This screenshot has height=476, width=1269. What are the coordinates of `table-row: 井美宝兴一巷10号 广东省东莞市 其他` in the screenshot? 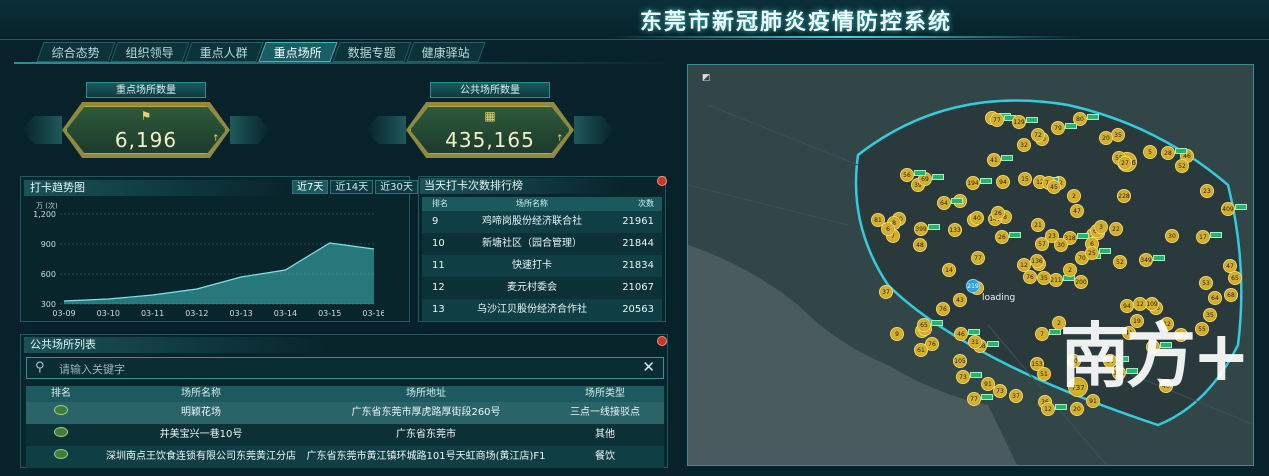 It's located at (345, 435).